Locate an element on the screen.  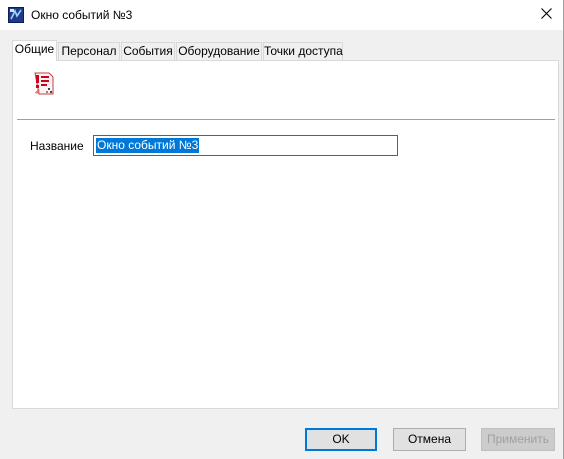
tab-label: Общие is located at coordinates (34, 49).